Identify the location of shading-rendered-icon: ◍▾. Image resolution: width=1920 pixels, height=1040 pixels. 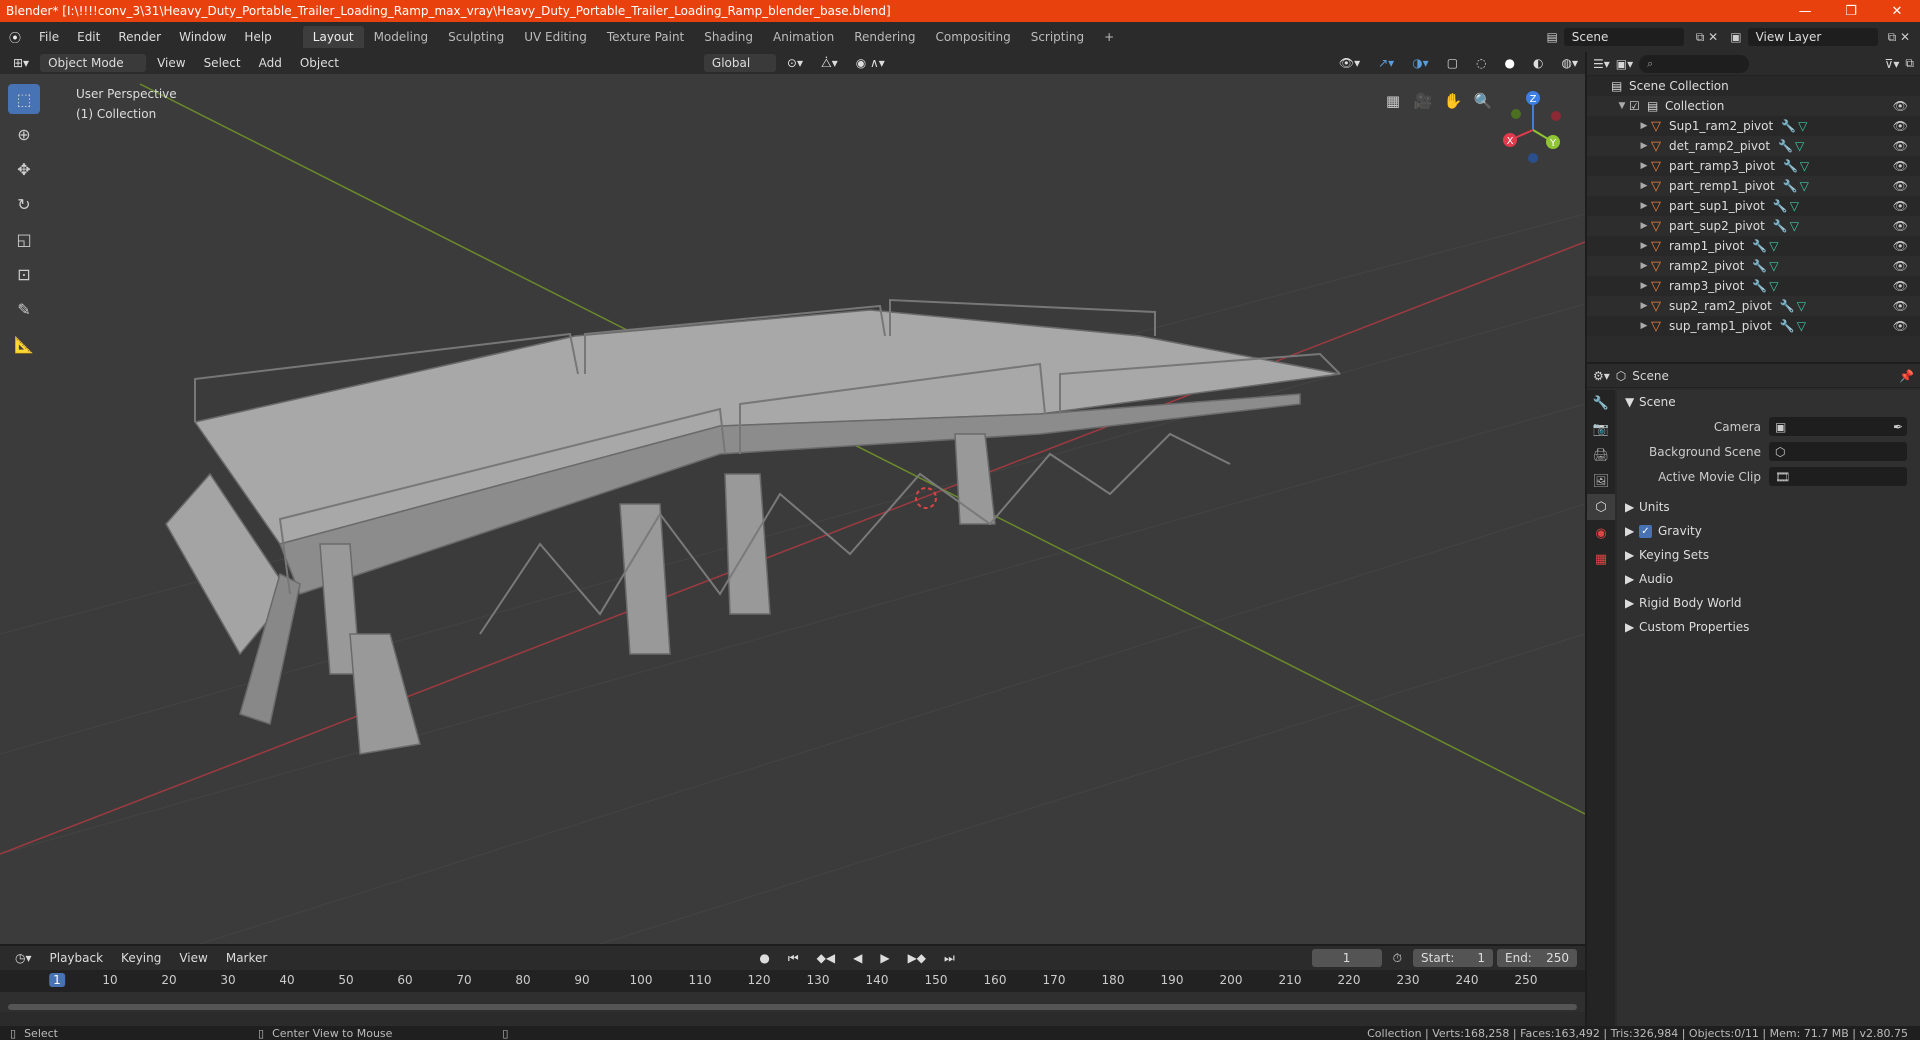
(1570, 63).